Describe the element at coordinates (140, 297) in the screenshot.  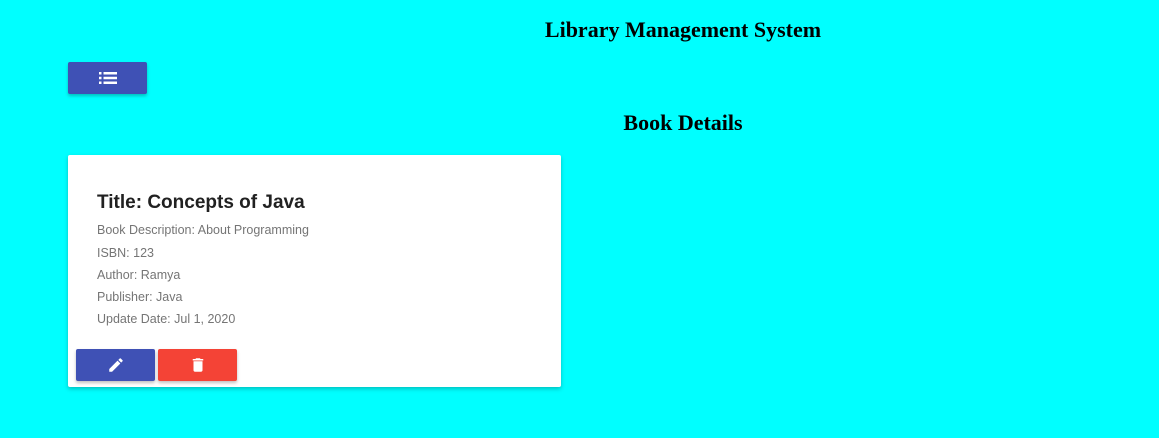
I see `book-publisher: Publisher: Java` at that location.